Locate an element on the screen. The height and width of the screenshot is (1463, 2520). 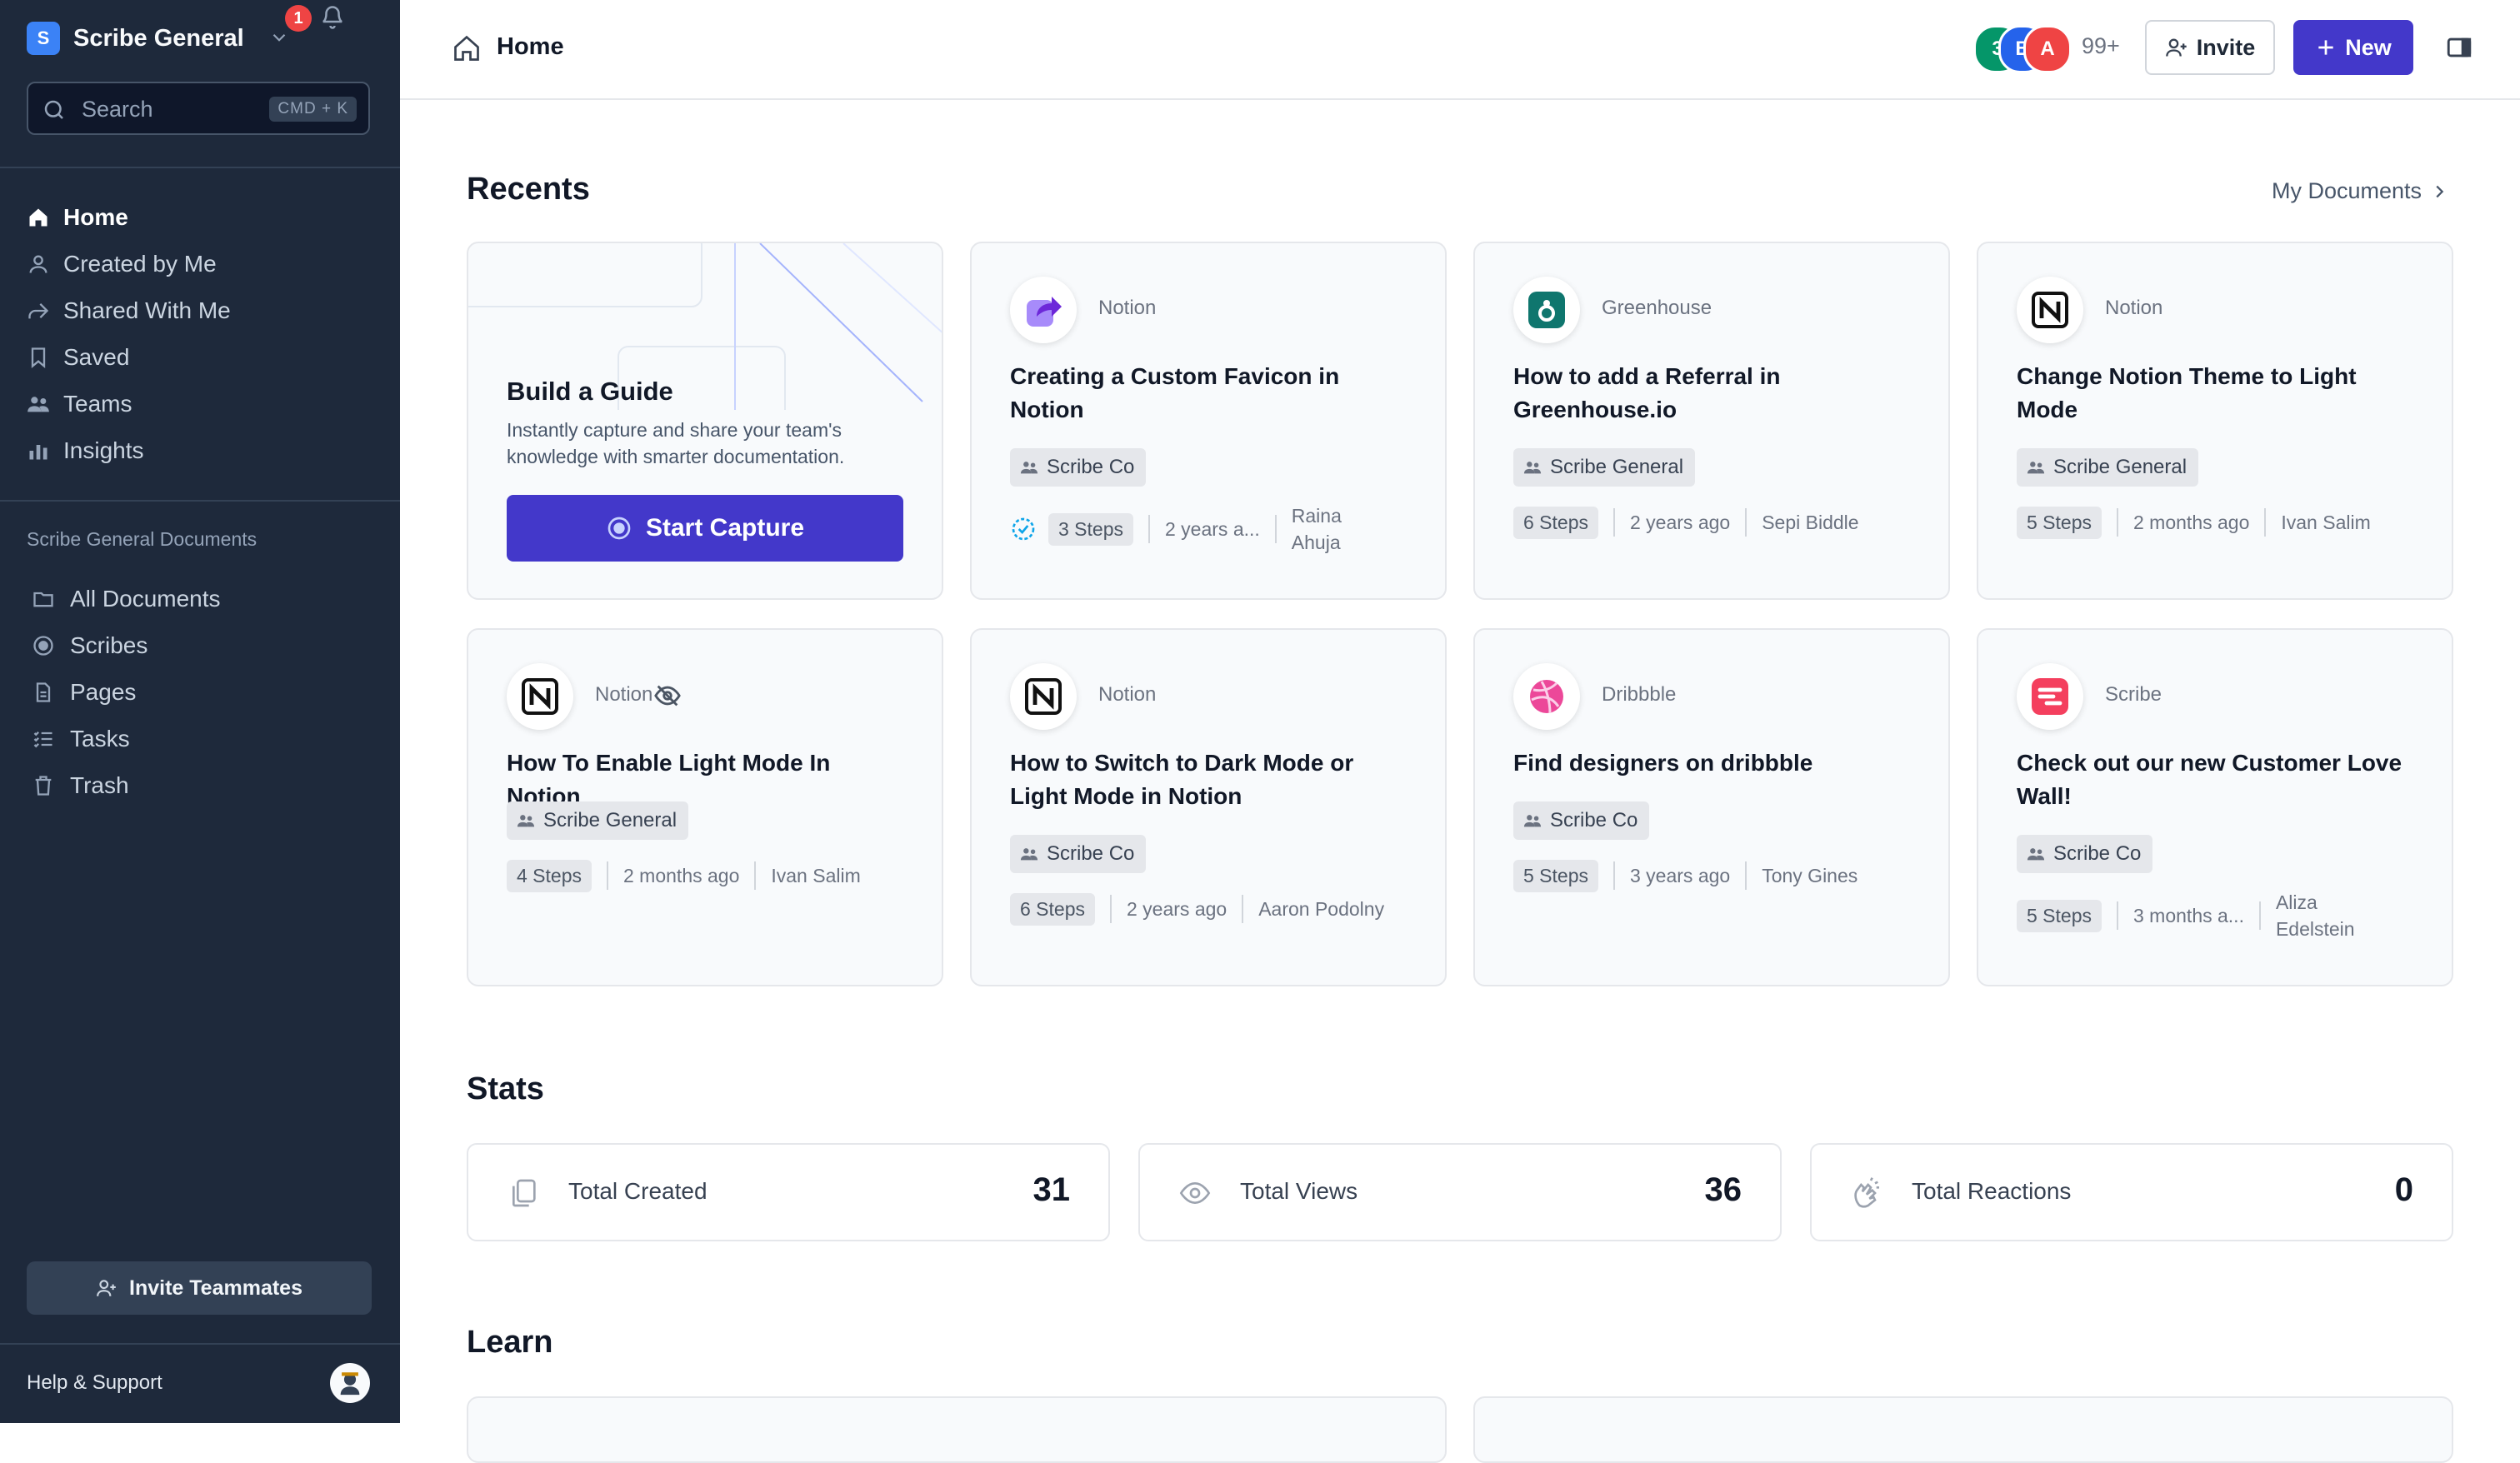
sidebar-item-tasks: Tasks is located at coordinates (200, 738).